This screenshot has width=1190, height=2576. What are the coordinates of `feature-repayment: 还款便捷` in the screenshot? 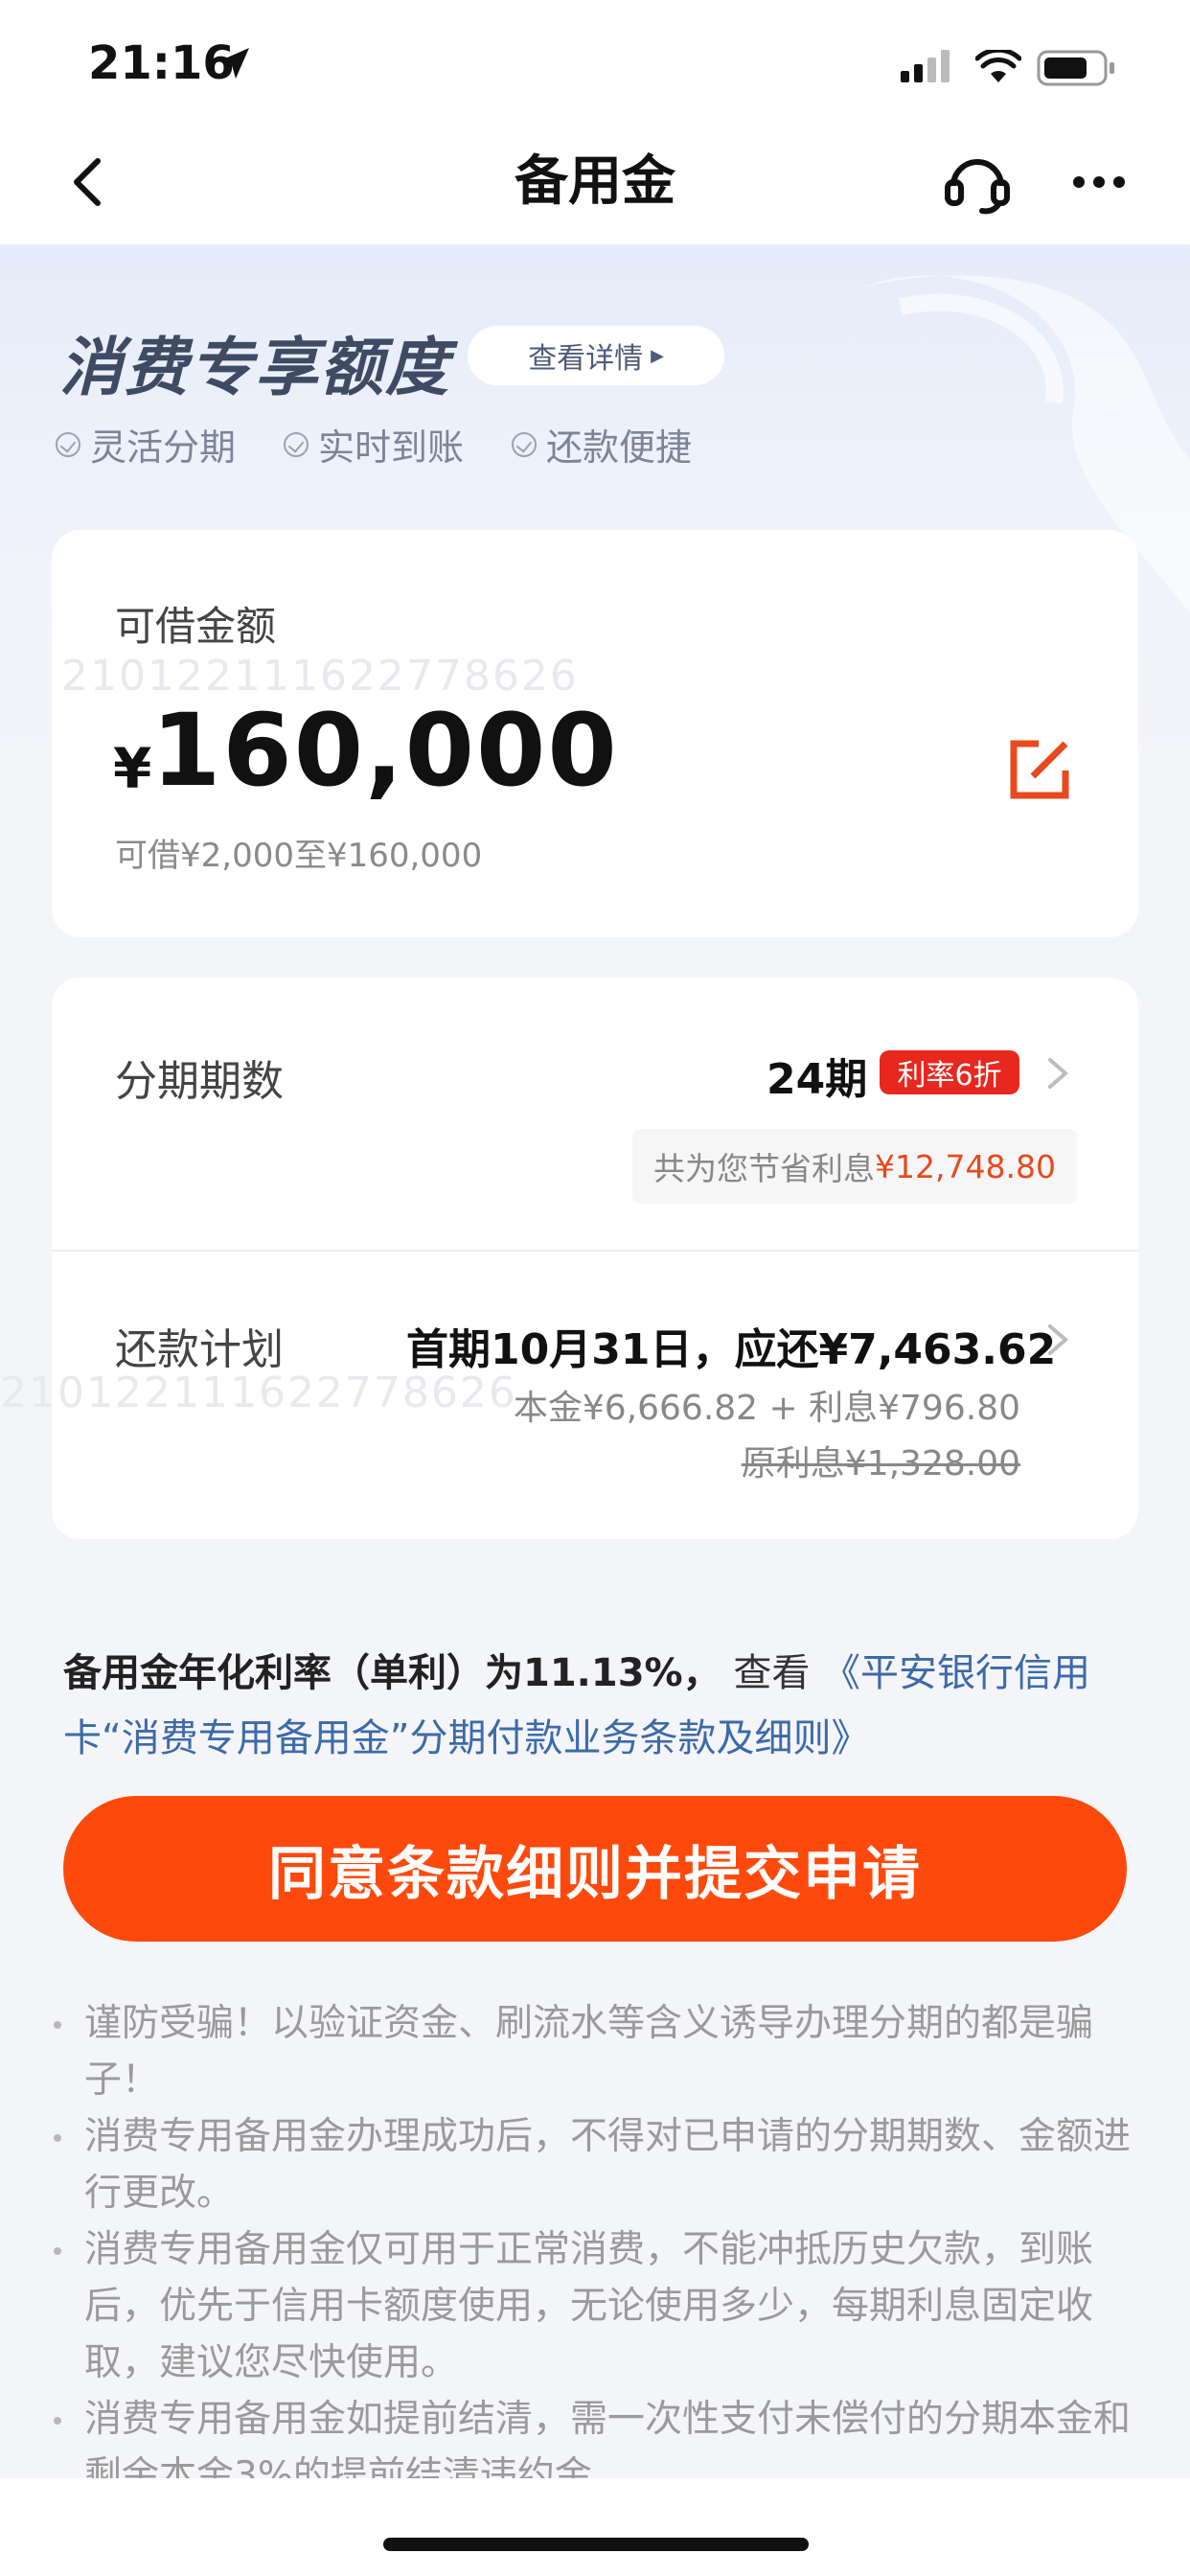 It's located at (602, 444).